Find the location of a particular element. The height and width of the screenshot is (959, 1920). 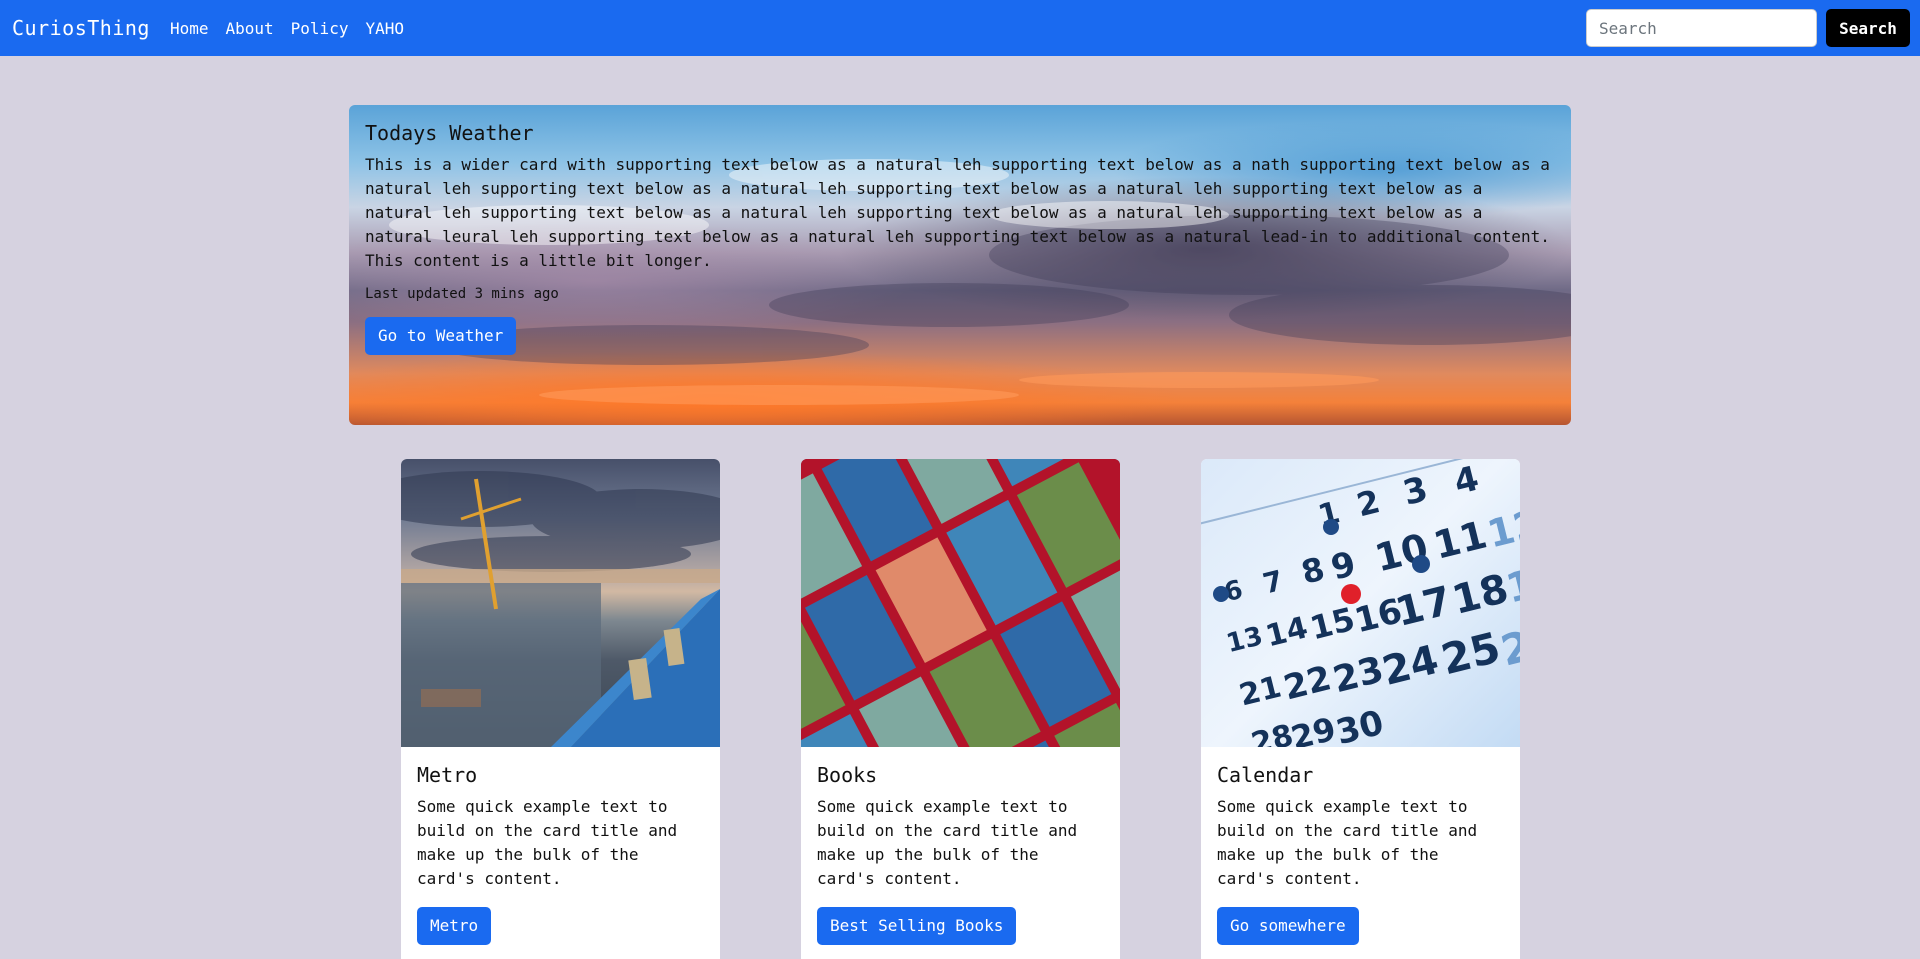

go-somewhere-button: Go somewhere is located at coordinates (1288, 926).